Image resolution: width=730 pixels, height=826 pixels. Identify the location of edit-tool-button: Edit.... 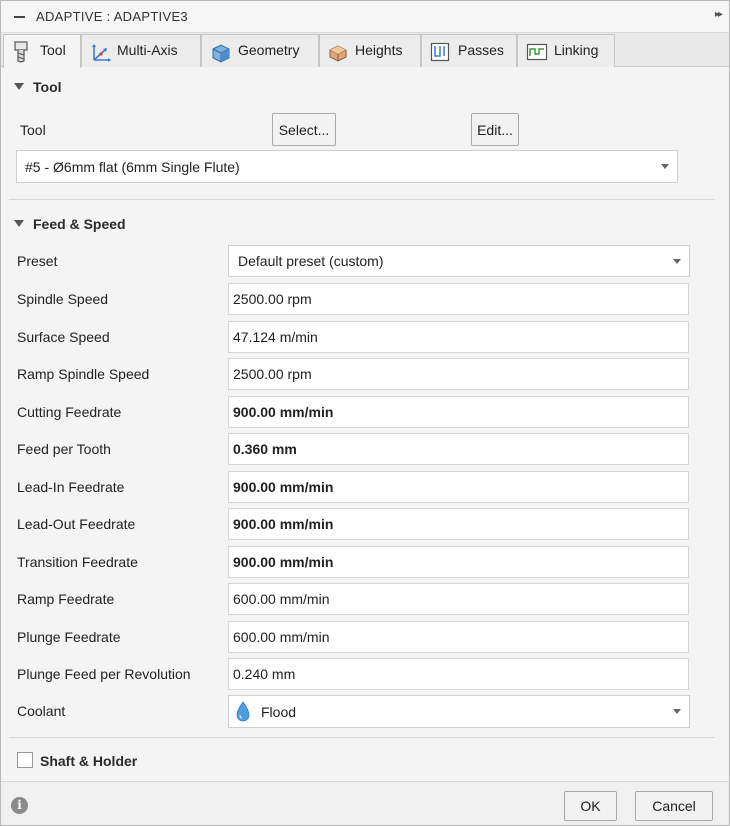
(495, 129).